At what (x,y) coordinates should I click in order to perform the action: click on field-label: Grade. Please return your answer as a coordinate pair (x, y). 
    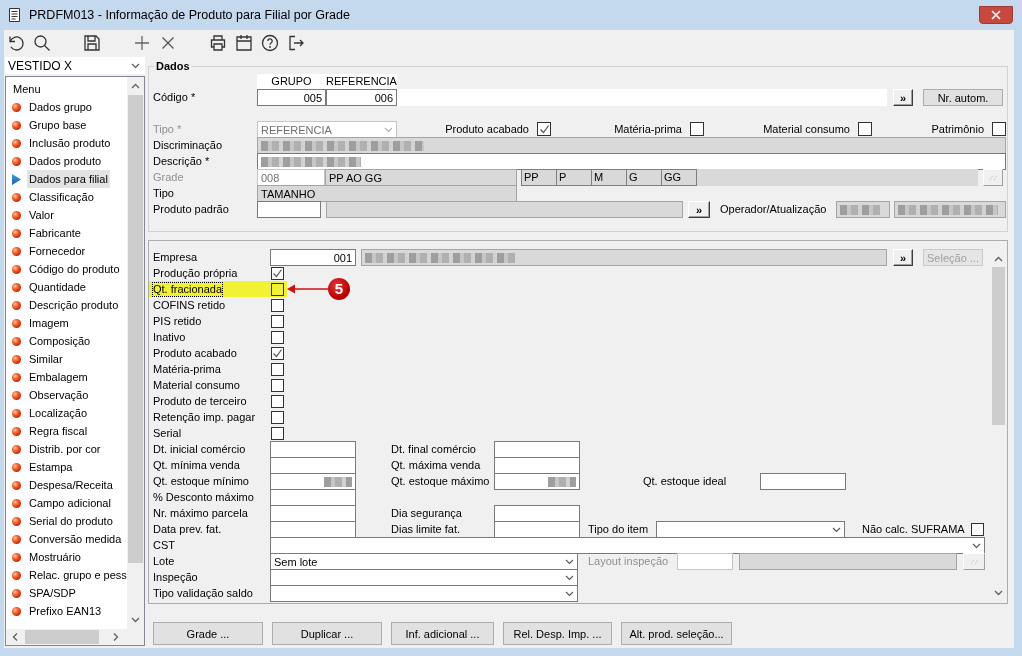
    Looking at the image, I should click on (169, 177).